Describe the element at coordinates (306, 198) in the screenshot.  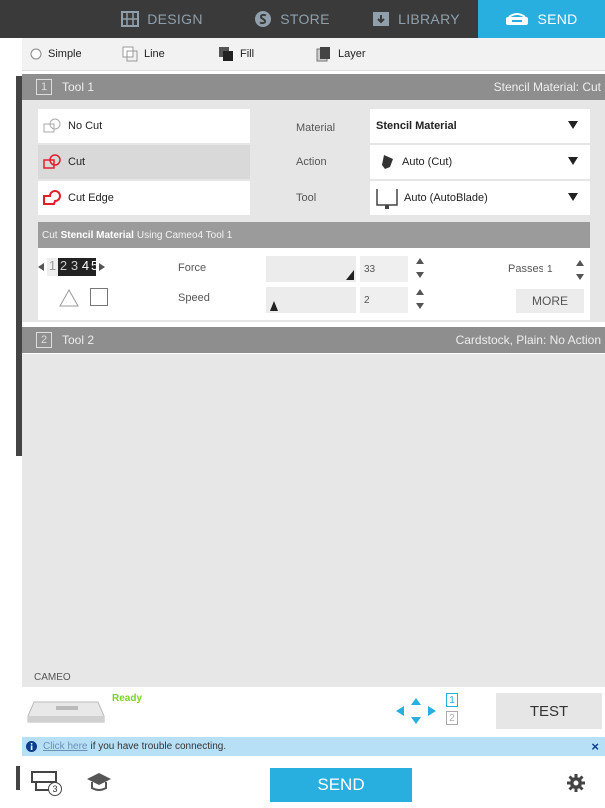
I see `tool-label: Tool` at that location.